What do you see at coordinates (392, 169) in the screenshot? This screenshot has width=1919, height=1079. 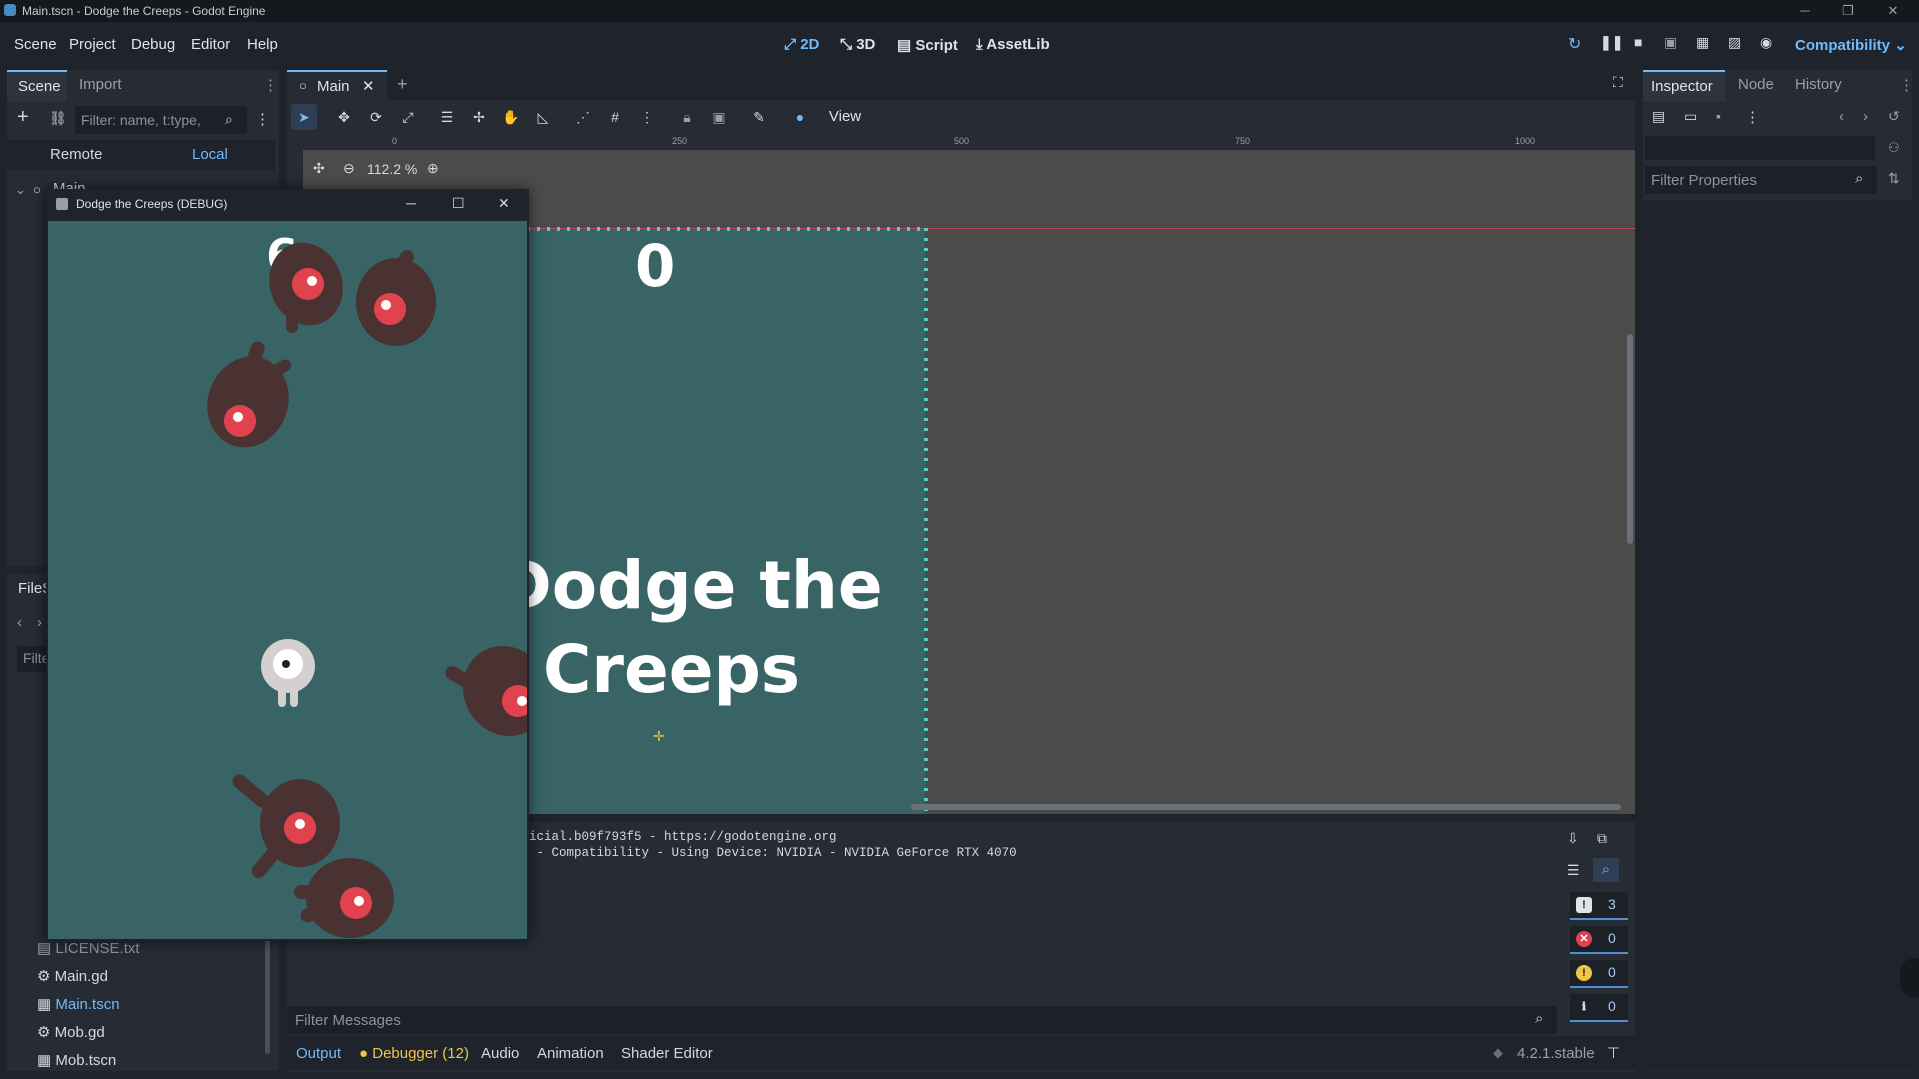 I see `zoom-level: 112.2 %` at bounding box center [392, 169].